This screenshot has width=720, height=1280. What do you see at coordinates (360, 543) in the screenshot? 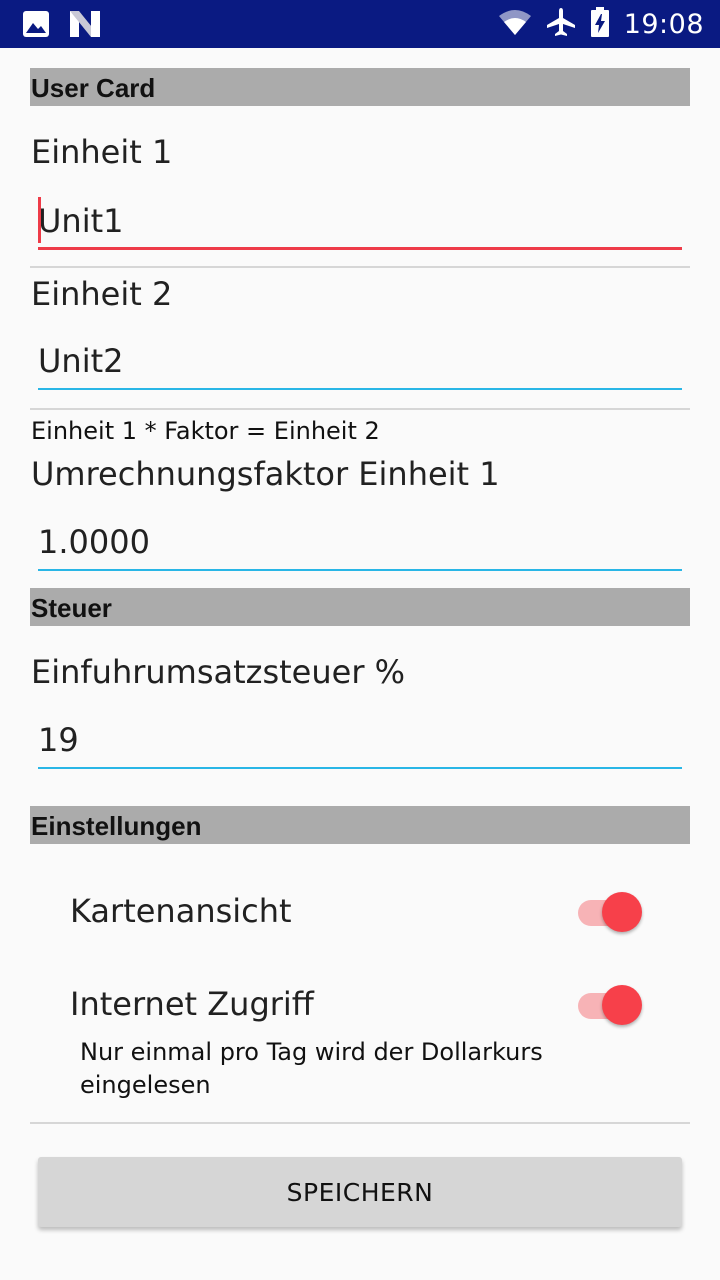
I see `conversion-factor-input` at bounding box center [360, 543].